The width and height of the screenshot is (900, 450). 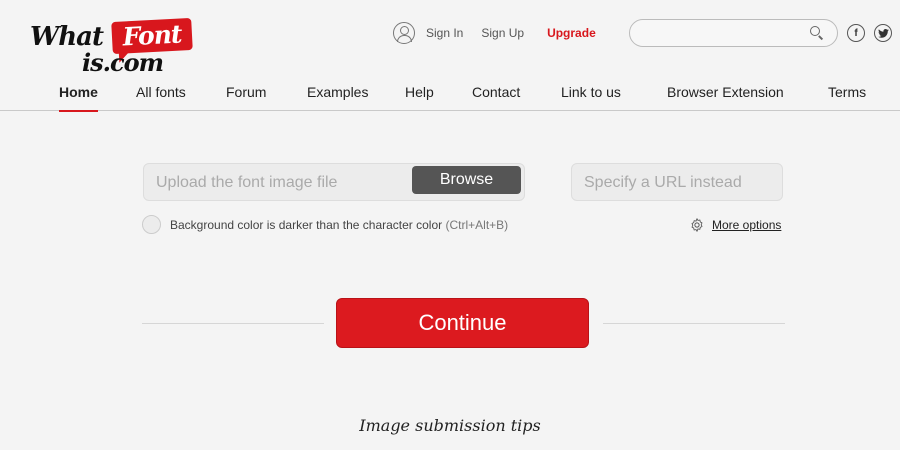 I want to click on gear-icon, so click(x=697, y=225).